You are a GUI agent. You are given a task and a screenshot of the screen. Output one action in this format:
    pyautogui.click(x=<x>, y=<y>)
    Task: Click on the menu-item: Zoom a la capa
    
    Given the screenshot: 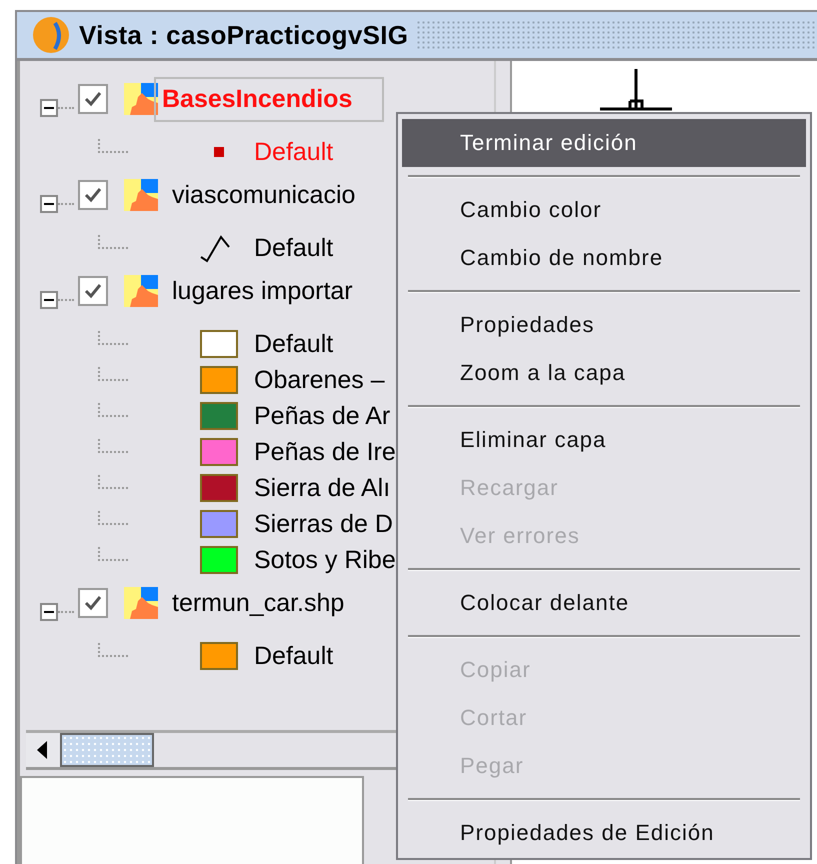 What is the action you would take?
    pyautogui.click(x=604, y=373)
    